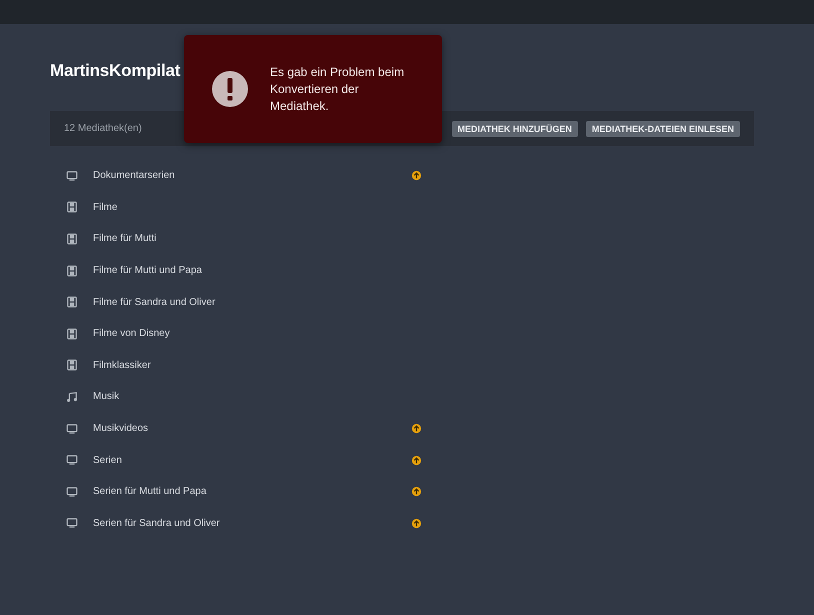  What do you see at coordinates (252, 207) in the screenshot?
I see `library-link: Filme` at bounding box center [252, 207].